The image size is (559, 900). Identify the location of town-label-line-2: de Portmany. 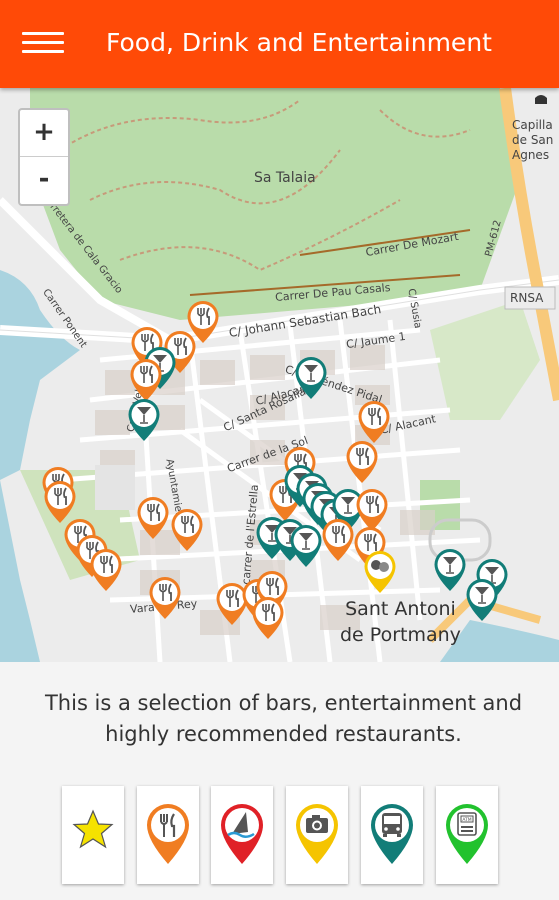
(400, 635).